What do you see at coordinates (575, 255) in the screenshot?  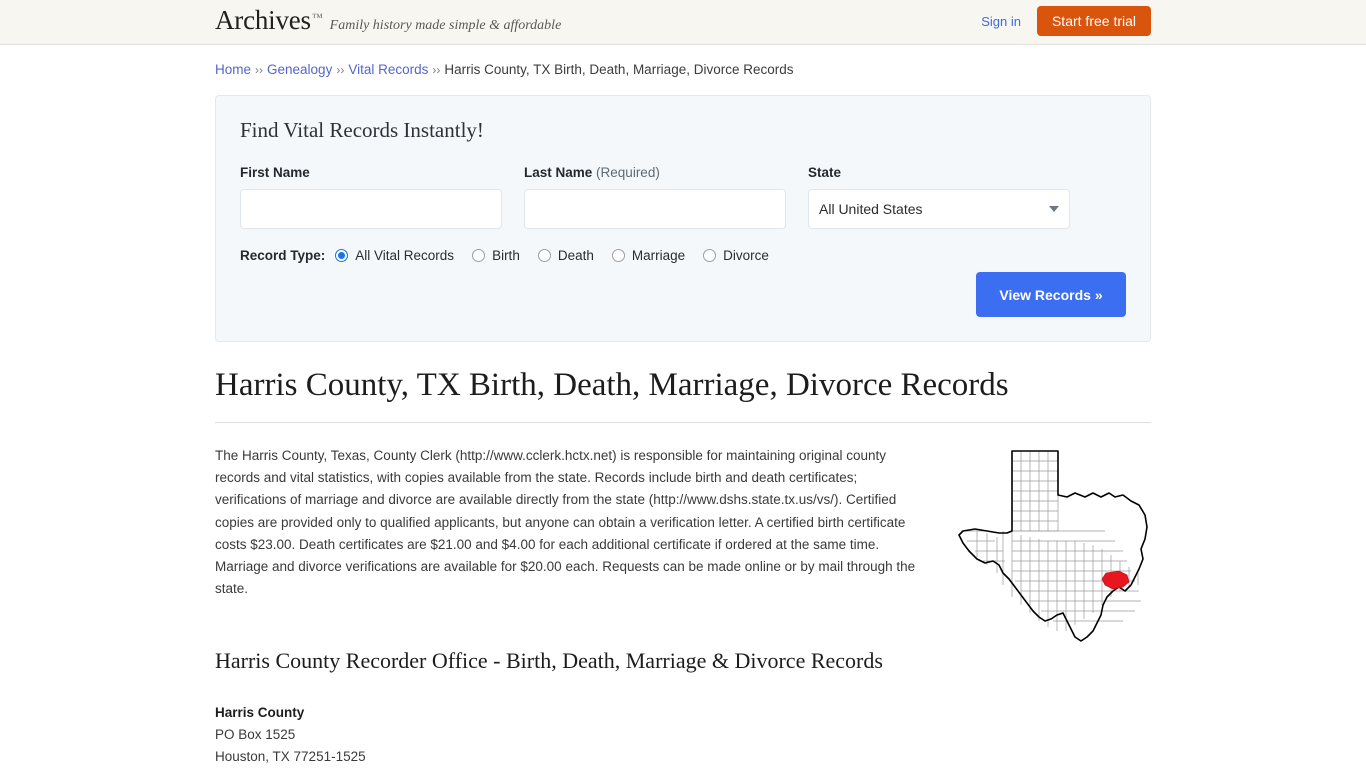 I see `radio-label-death: Death` at bounding box center [575, 255].